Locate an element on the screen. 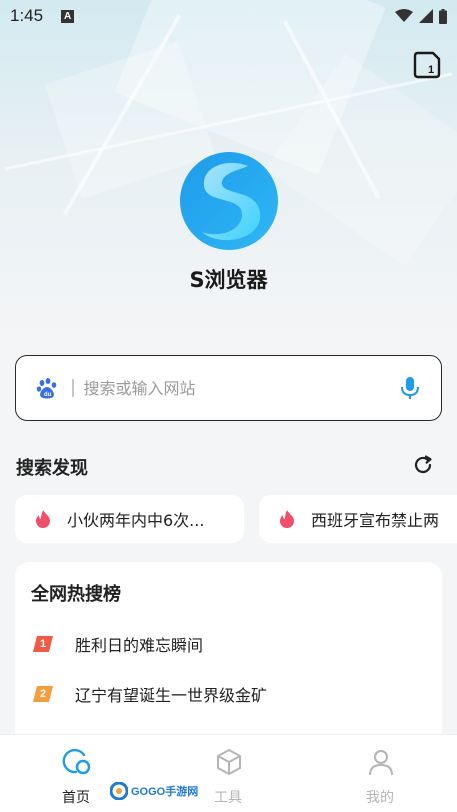 The width and height of the screenshot is (457, 812). notification-a-icon: A is located at coordinates (68, 16).